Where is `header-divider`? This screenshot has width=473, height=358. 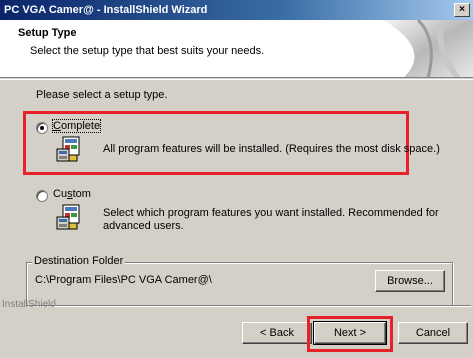 header-divider is located at coordinates (236, 79).